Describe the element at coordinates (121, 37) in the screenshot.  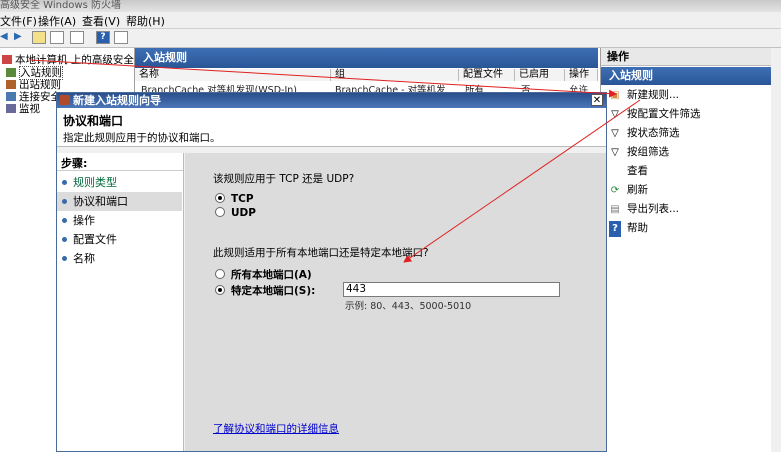
I see `action-pane-icon` at that location.